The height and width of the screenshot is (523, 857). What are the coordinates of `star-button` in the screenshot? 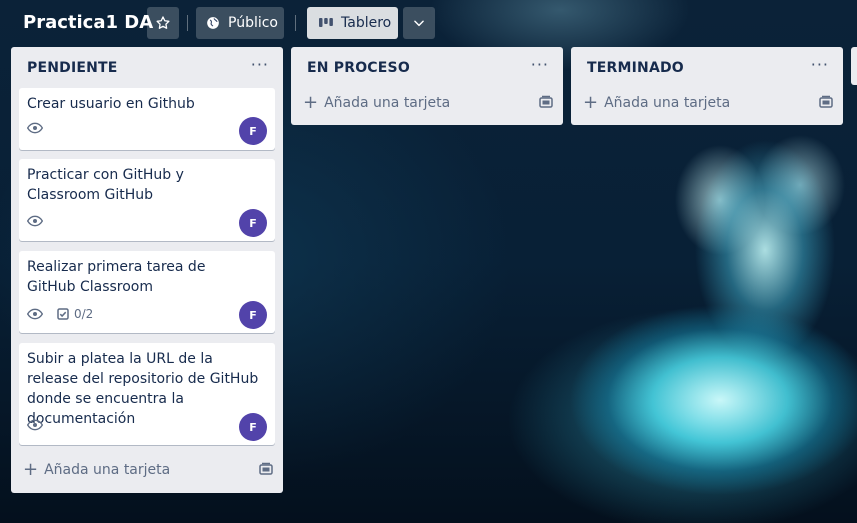 It's located at (163, 23).